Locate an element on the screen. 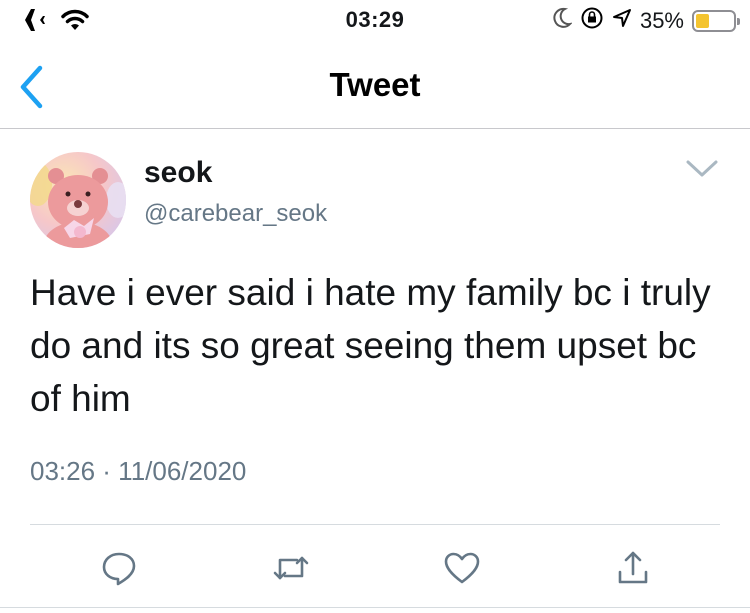 The image size is (750, 613). like-button is located at coordinates (462, 568).